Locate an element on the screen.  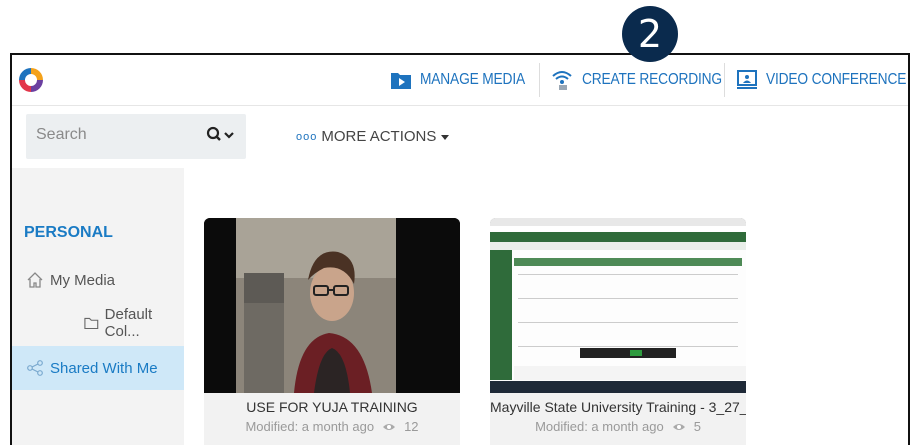
media-meta: Modified: a month ago 12 is located at coordinates (332, 426).